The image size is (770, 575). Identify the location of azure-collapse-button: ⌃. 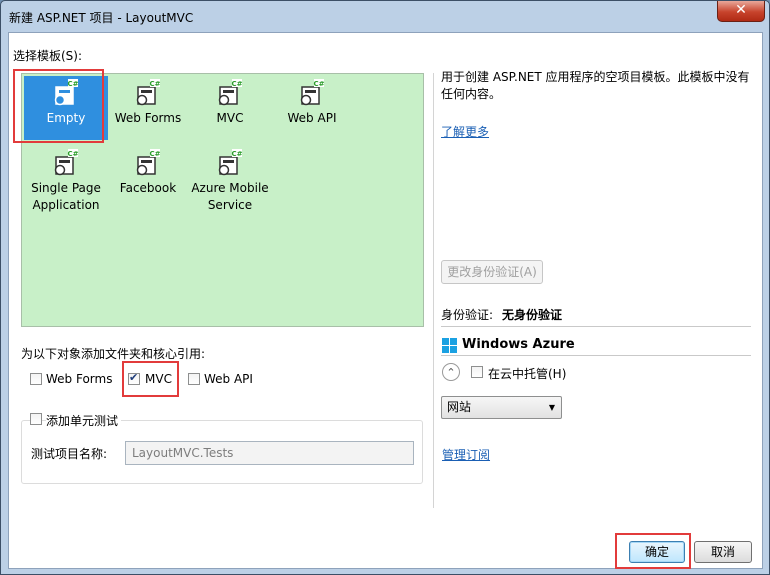
(451, 372).